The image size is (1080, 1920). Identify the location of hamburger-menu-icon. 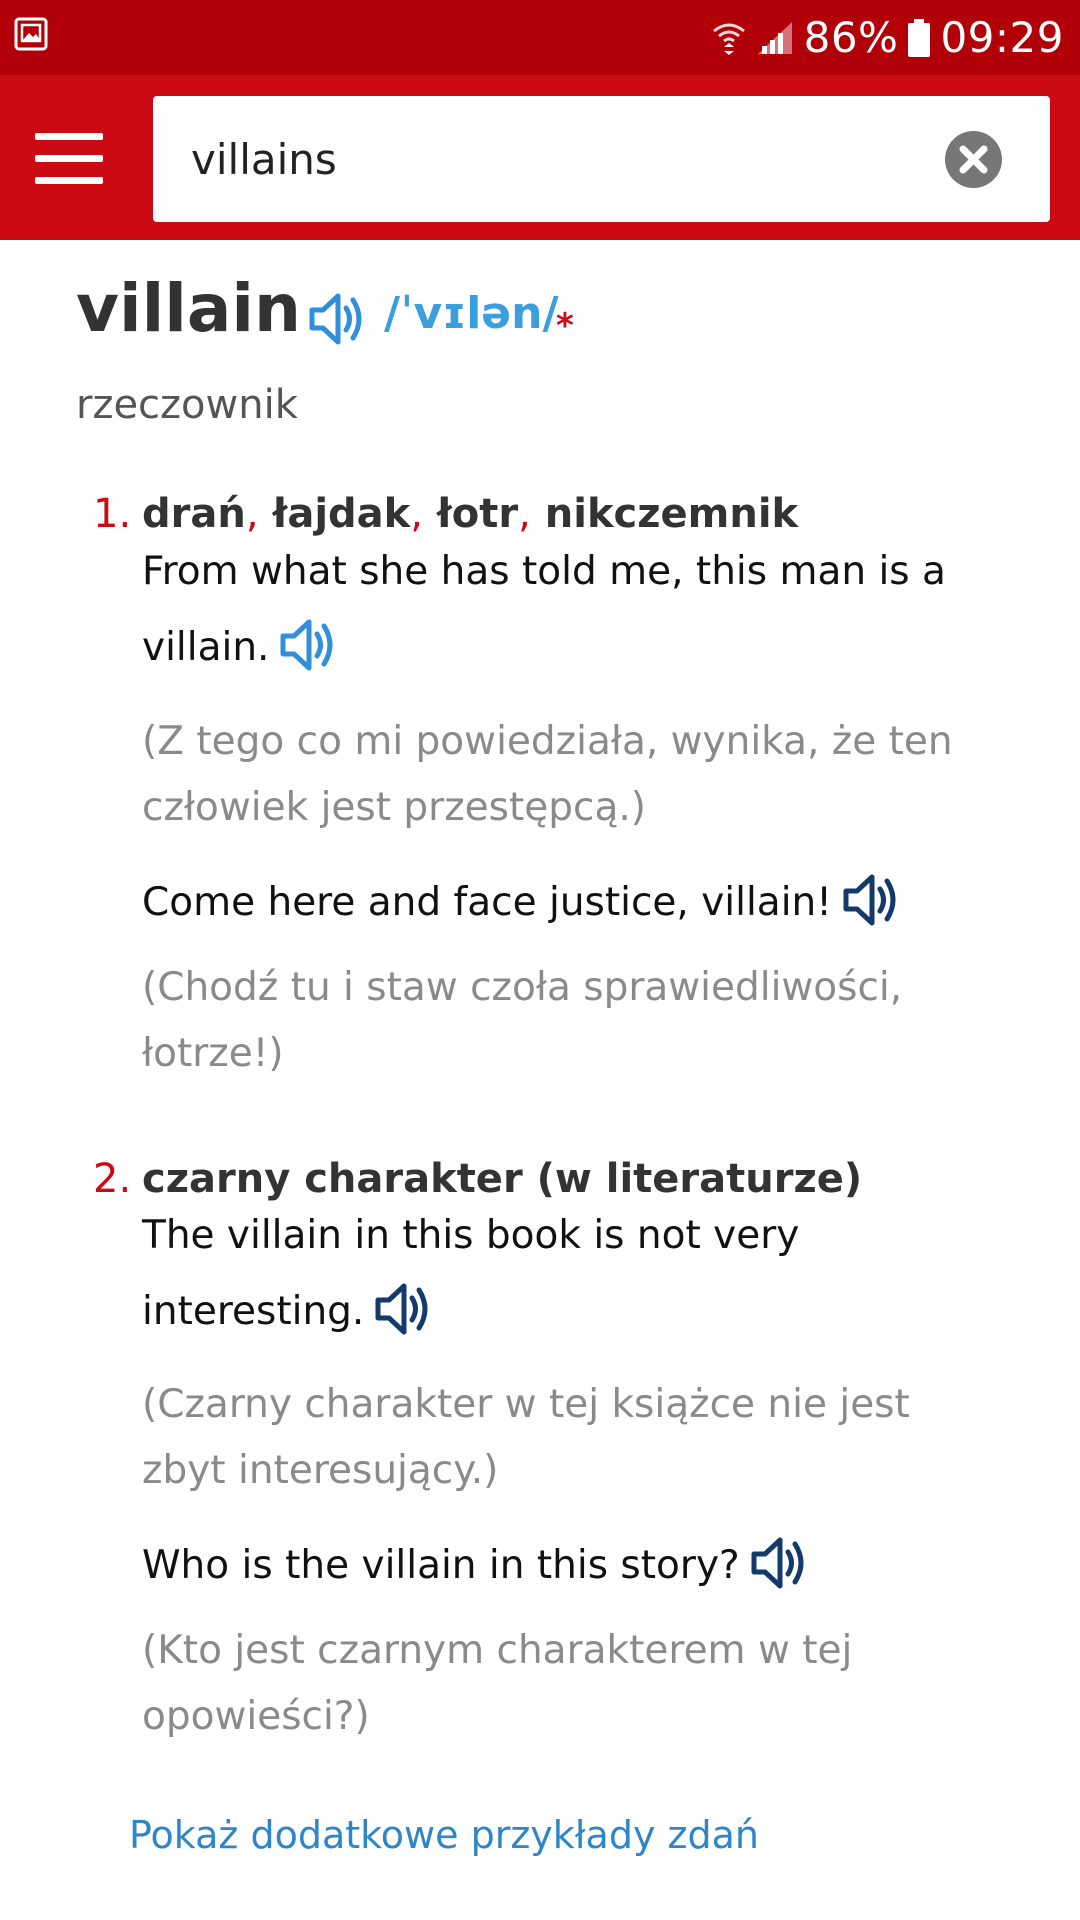
(69, 159).